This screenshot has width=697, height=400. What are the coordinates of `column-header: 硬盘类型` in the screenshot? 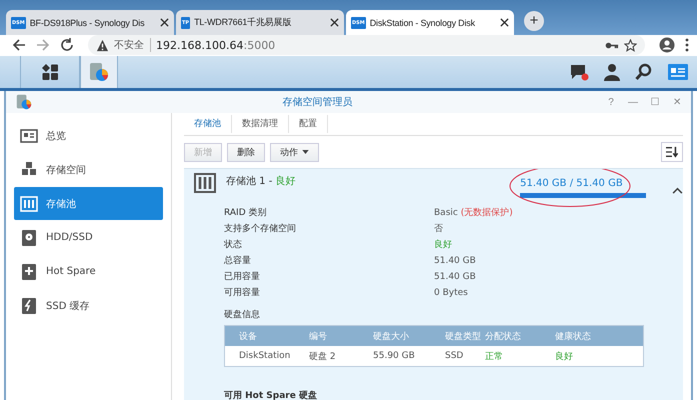 It's located at (463, 336).